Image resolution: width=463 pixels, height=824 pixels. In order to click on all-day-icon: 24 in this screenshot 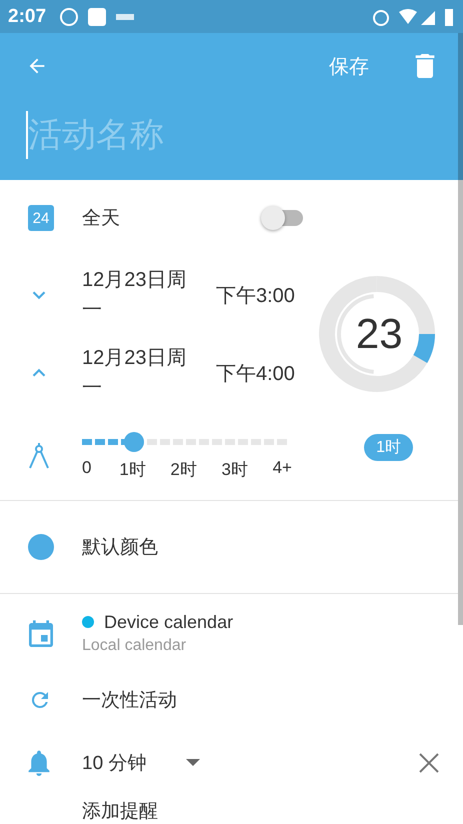, I will do `click(41, 218)`.